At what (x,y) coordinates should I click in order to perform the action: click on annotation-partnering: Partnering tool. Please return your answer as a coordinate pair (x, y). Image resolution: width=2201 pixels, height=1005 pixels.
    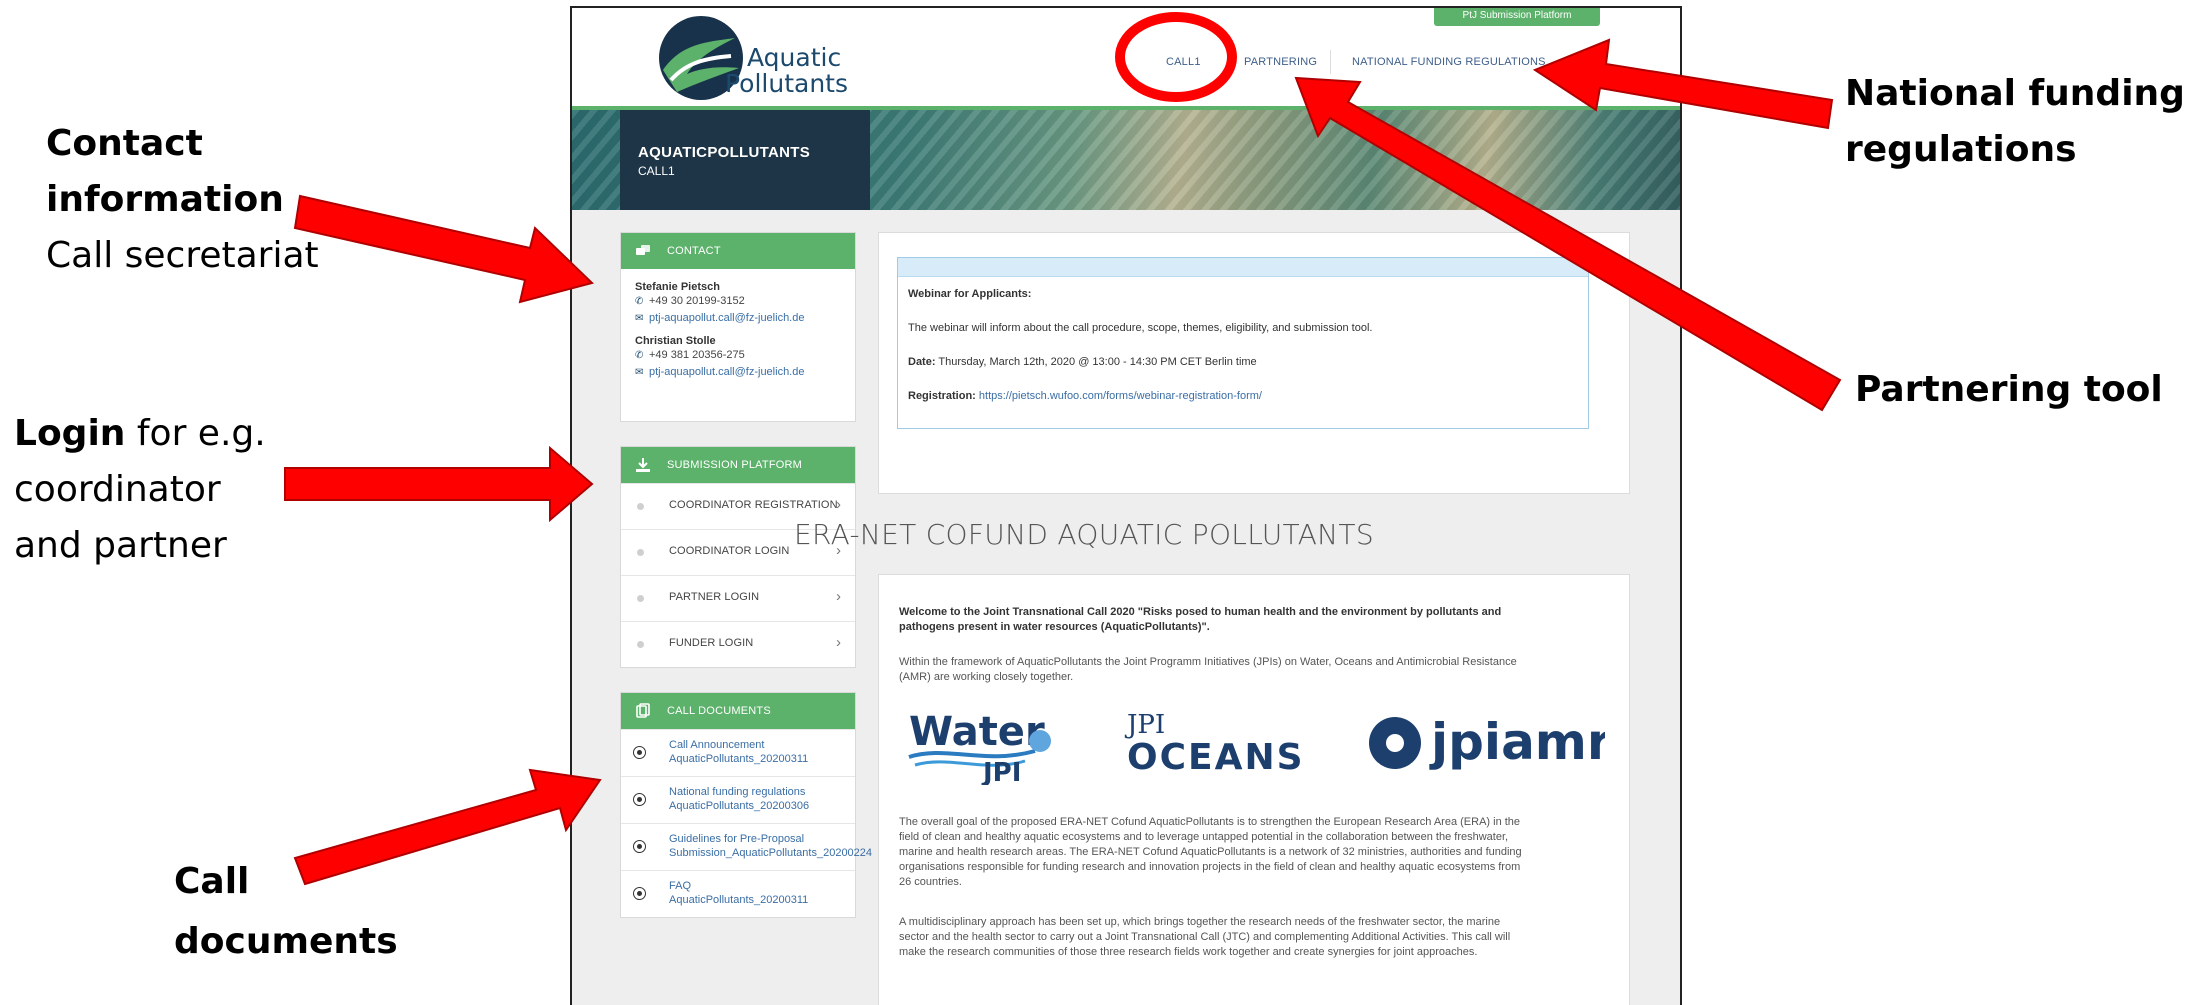
    Looking at the image, I should click on (2009, 390).